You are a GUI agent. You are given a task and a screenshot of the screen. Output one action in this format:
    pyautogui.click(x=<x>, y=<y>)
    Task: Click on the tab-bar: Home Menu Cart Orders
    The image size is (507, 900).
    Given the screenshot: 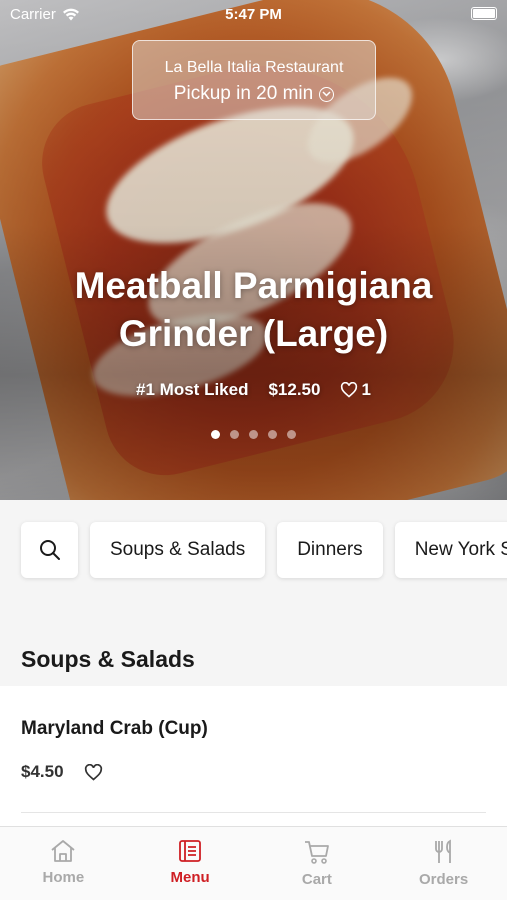 What is the action you would take?
    pyautogui.click(x=253, y=863)
    